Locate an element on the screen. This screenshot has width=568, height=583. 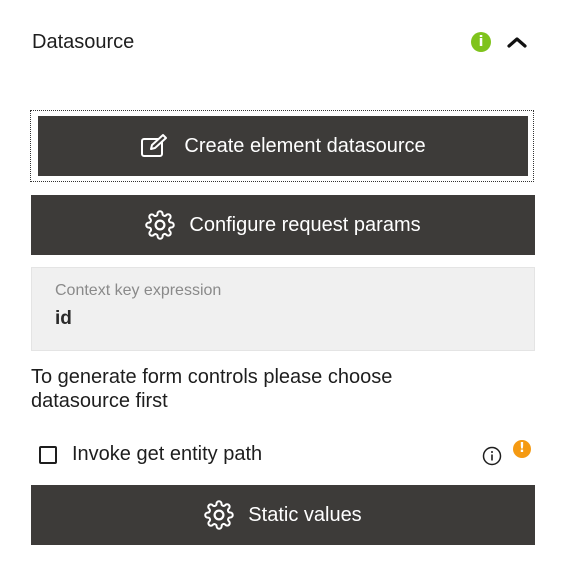
create-element-datasource-button: Create element datasource is located at coordinates (283, 146).